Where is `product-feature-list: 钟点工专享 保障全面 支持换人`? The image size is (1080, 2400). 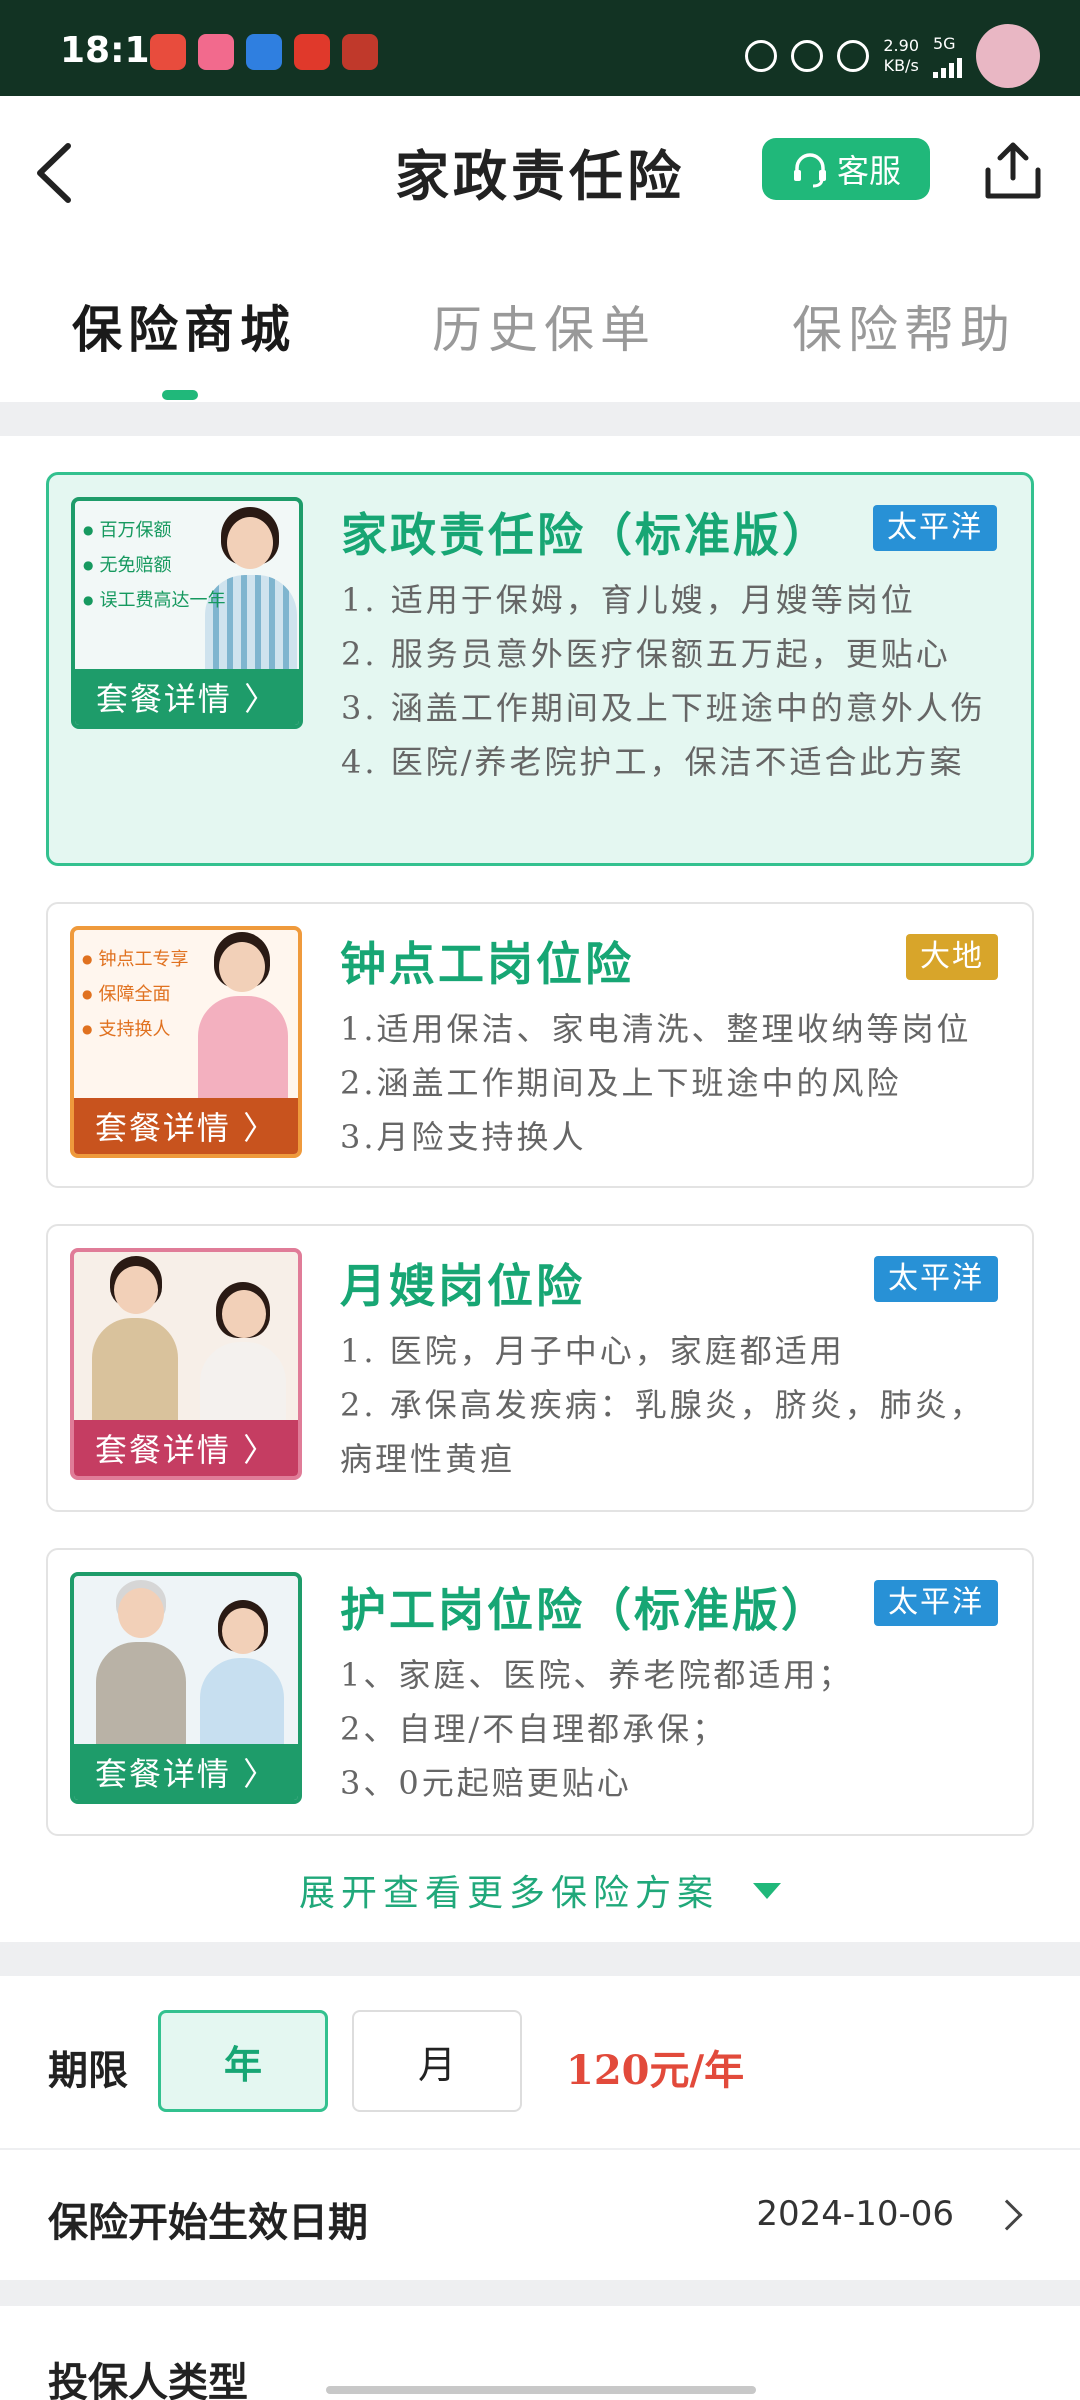
product-feature-list: 钟点工专享 保障全面 支持换人 is located at coordinates (135, 994).